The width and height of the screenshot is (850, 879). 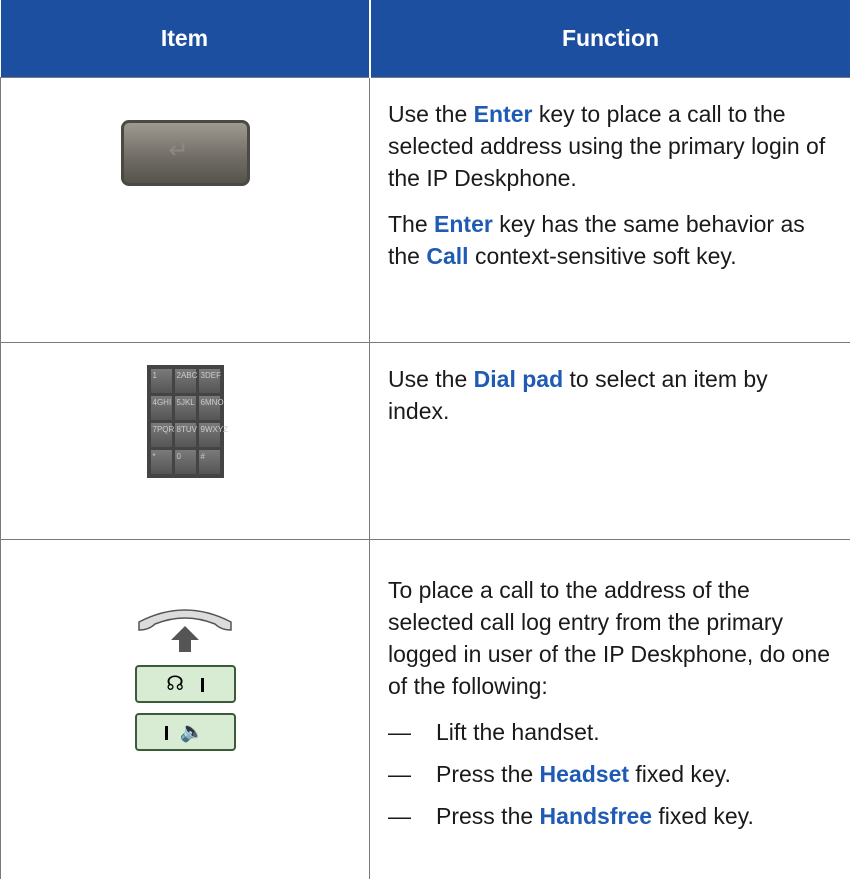 I want to click on dial-key: #, so click(x=209, y=462).